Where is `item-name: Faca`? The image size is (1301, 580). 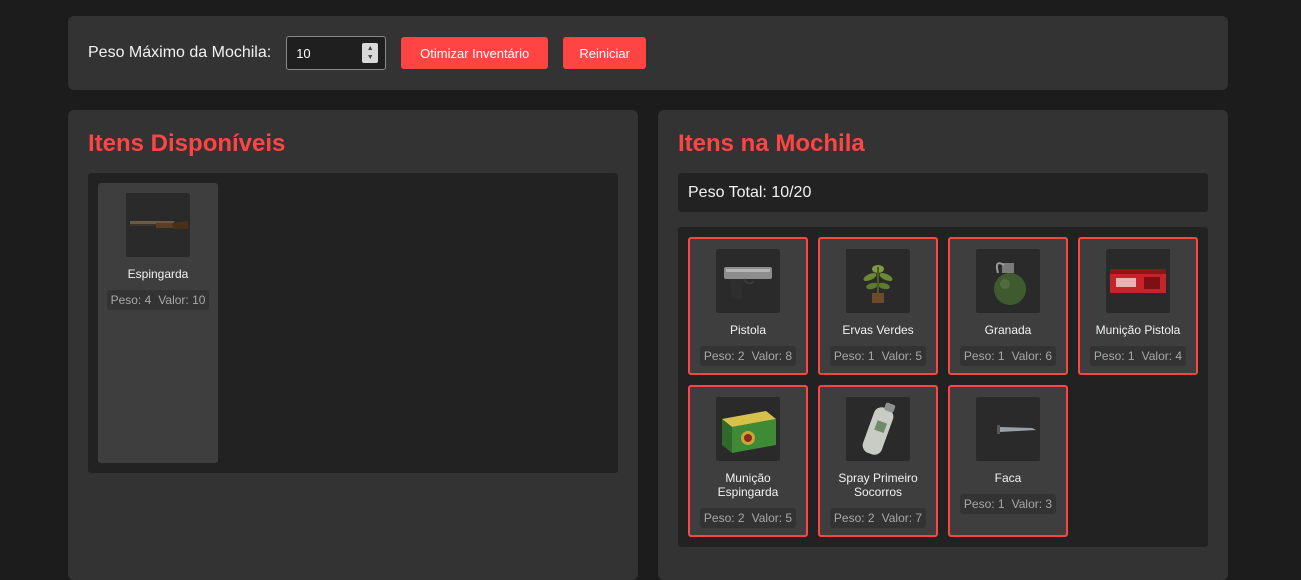 item-name: Faca is located at coordinates (1008, 478).